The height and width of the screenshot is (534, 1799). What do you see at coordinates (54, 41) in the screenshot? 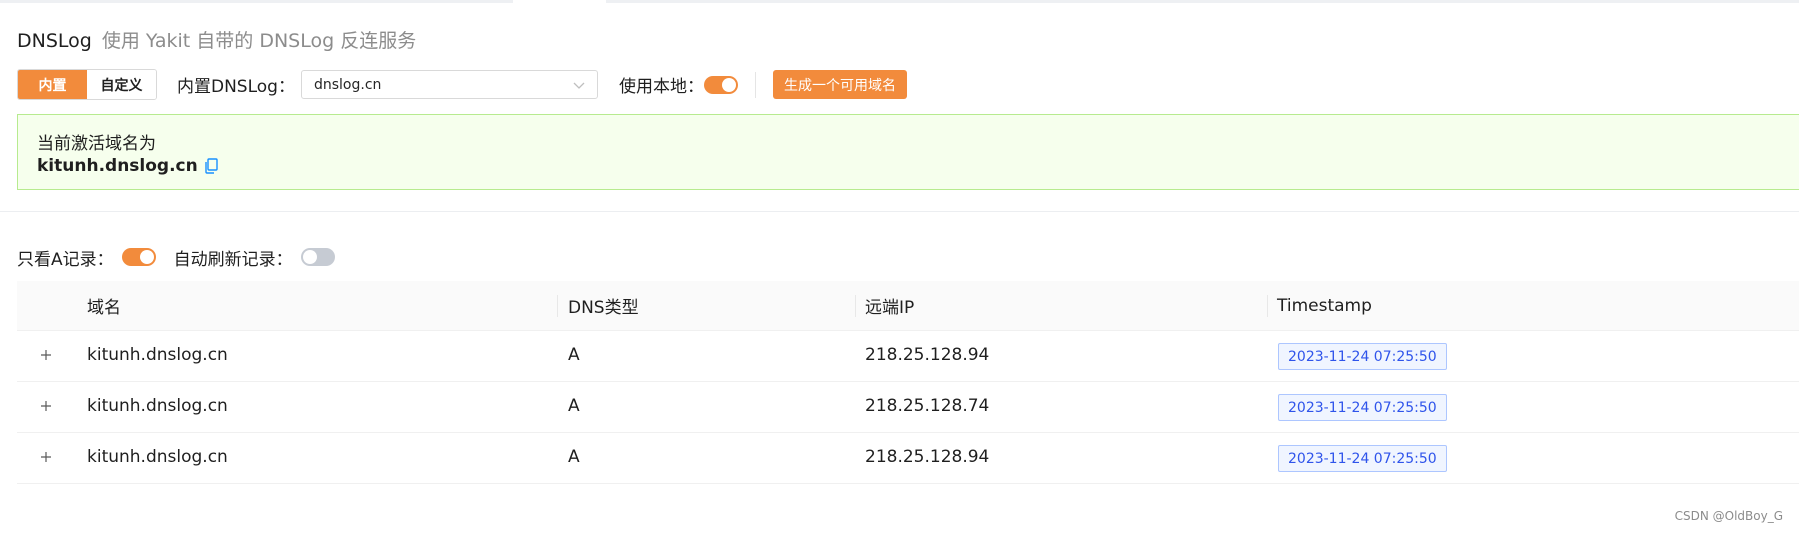
I see `page-title: DNSLog` at bounding box center [54, 41].